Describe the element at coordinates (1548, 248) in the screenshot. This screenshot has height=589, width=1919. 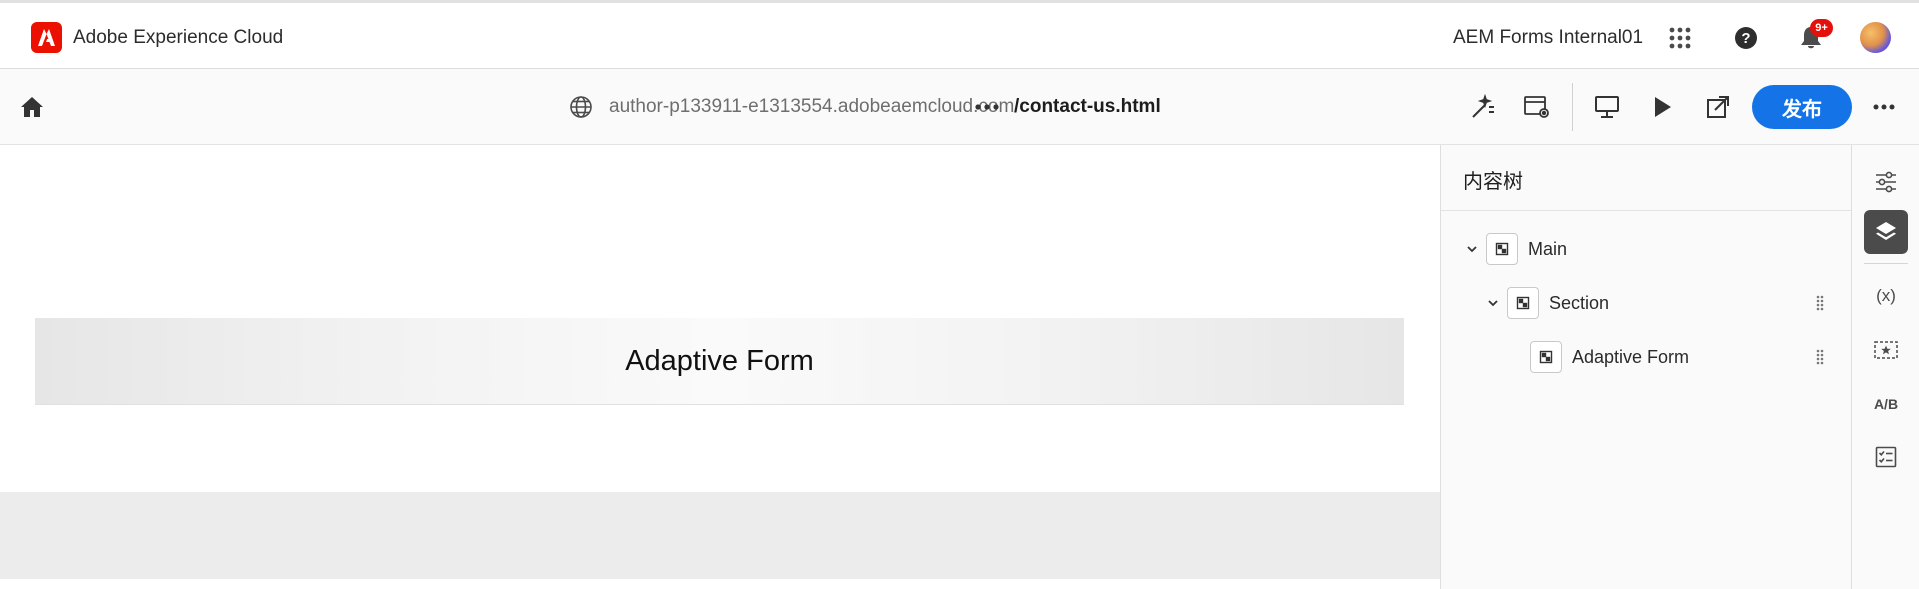
I see `tree-node-label: Main` at that location.